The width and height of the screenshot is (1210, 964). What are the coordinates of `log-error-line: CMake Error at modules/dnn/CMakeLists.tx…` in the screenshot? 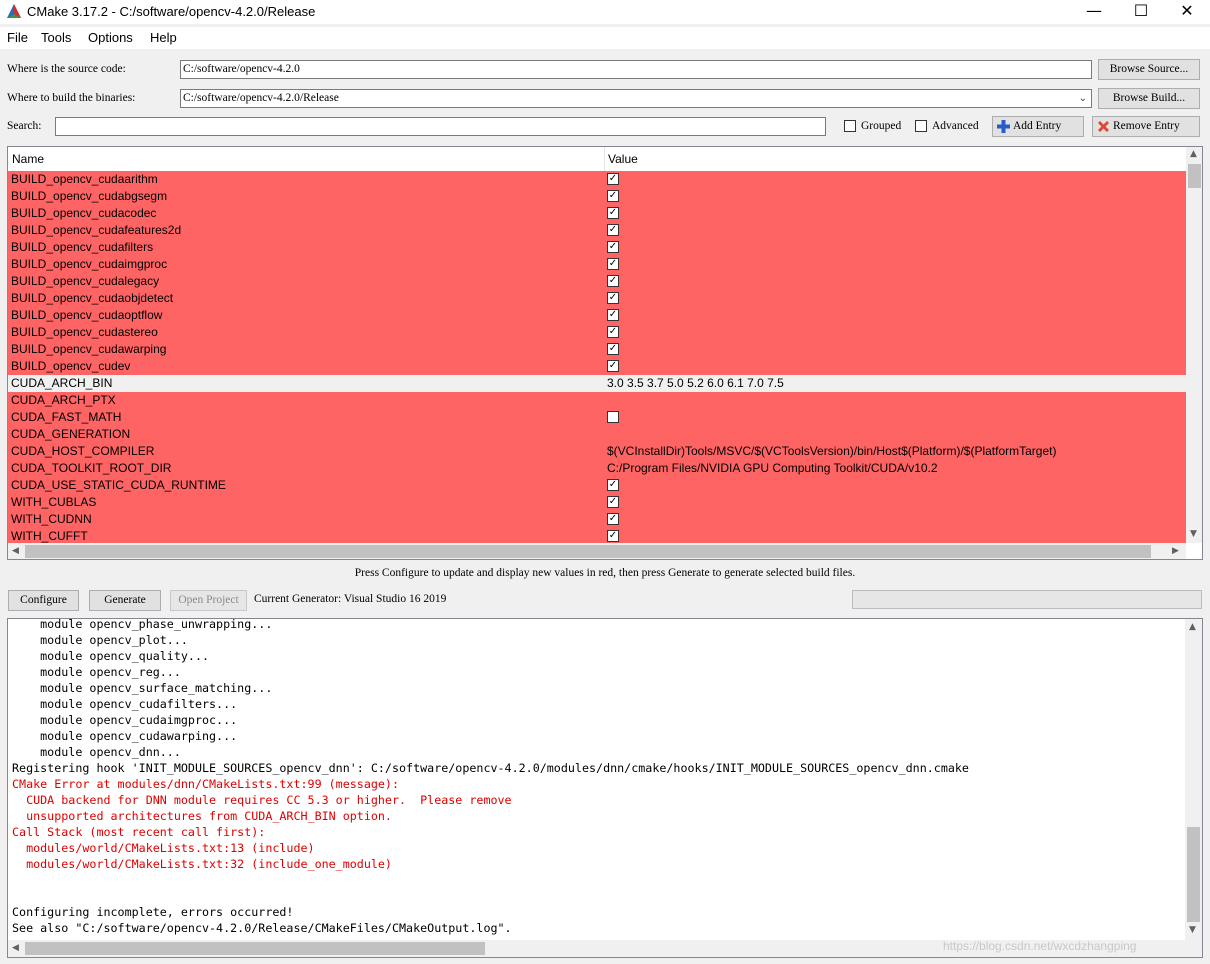 It's located at (206, 784).